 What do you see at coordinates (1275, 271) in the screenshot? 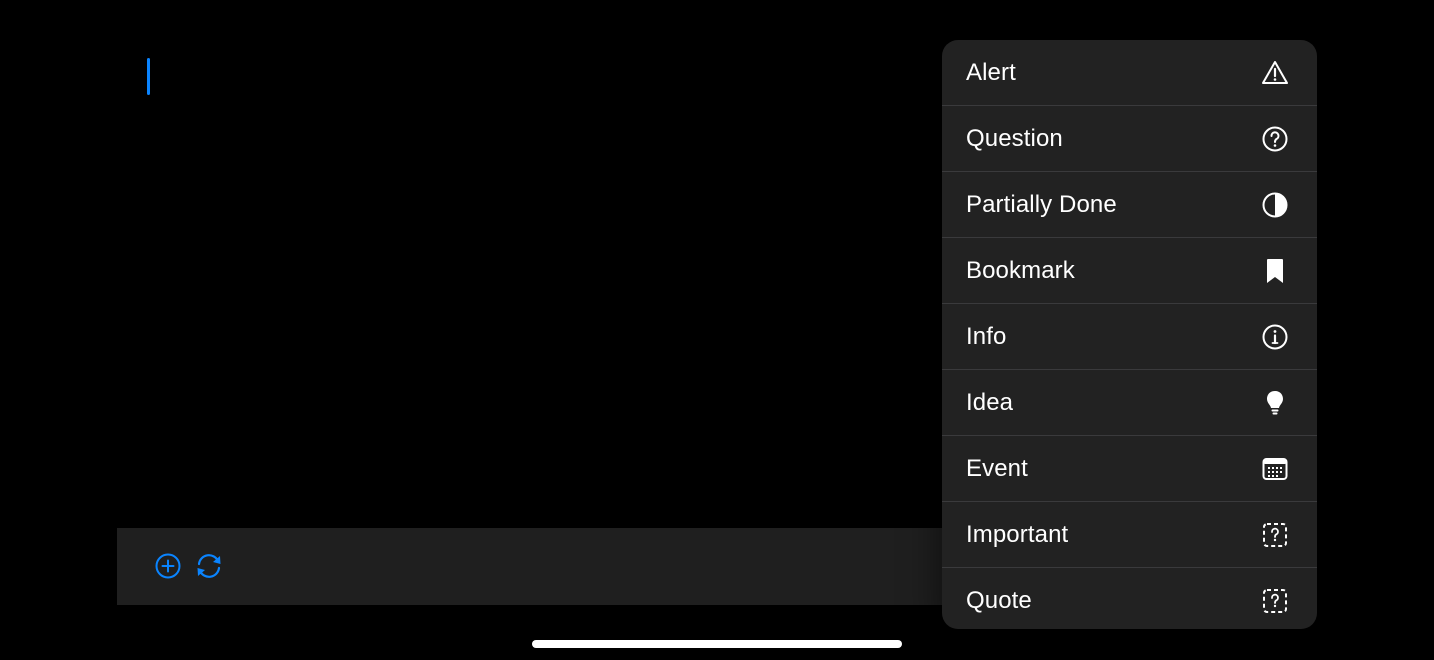
I see `bookmark-icon` at bounding box center [1275, 271].